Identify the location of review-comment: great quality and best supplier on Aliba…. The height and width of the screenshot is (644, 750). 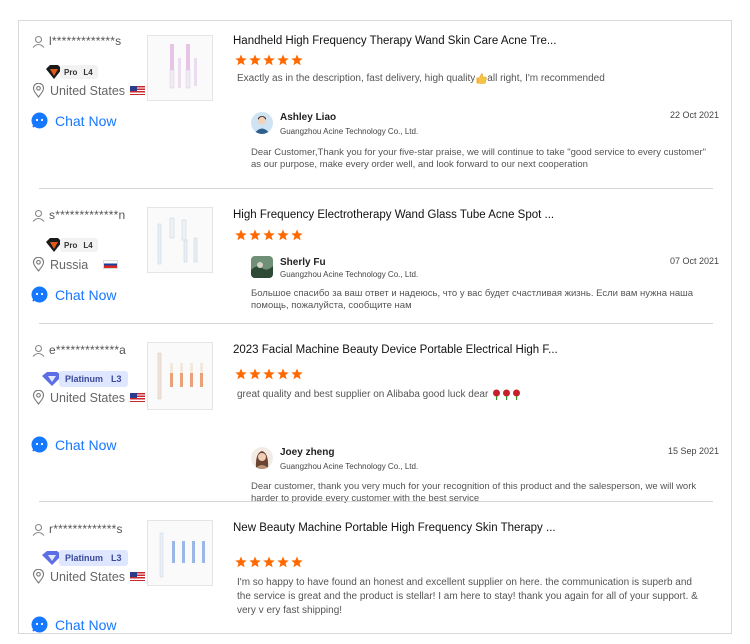
(472, 395).